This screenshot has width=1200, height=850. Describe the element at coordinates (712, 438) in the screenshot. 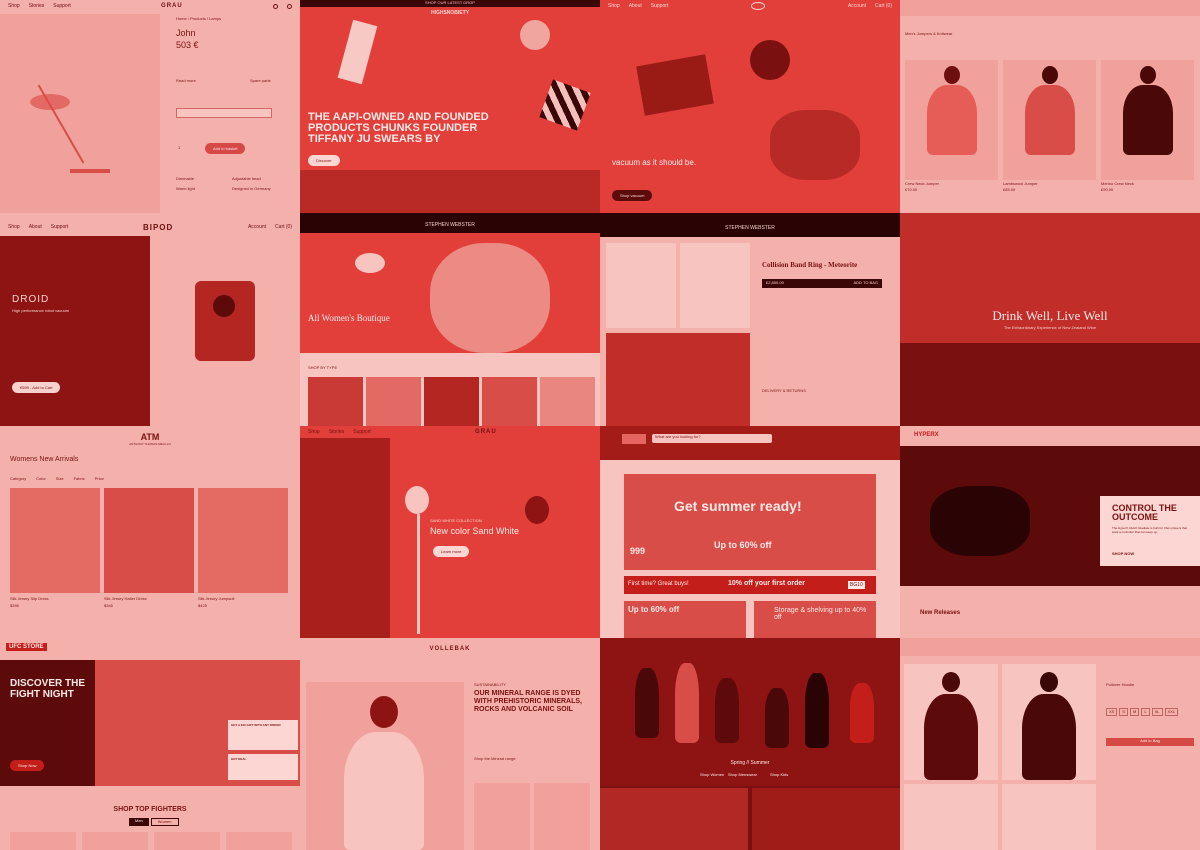

I see `search-input: What are you looking for?` at that location.